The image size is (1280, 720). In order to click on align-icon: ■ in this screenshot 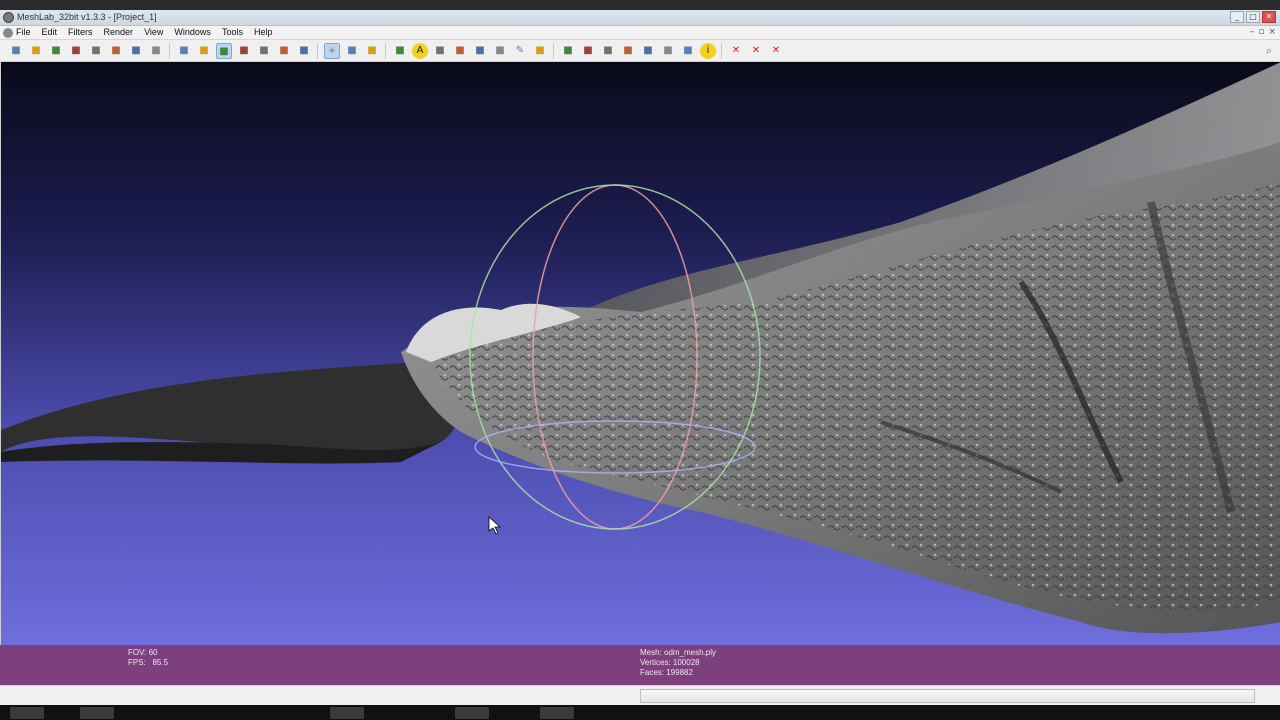, I will do `click(668, 51)`.